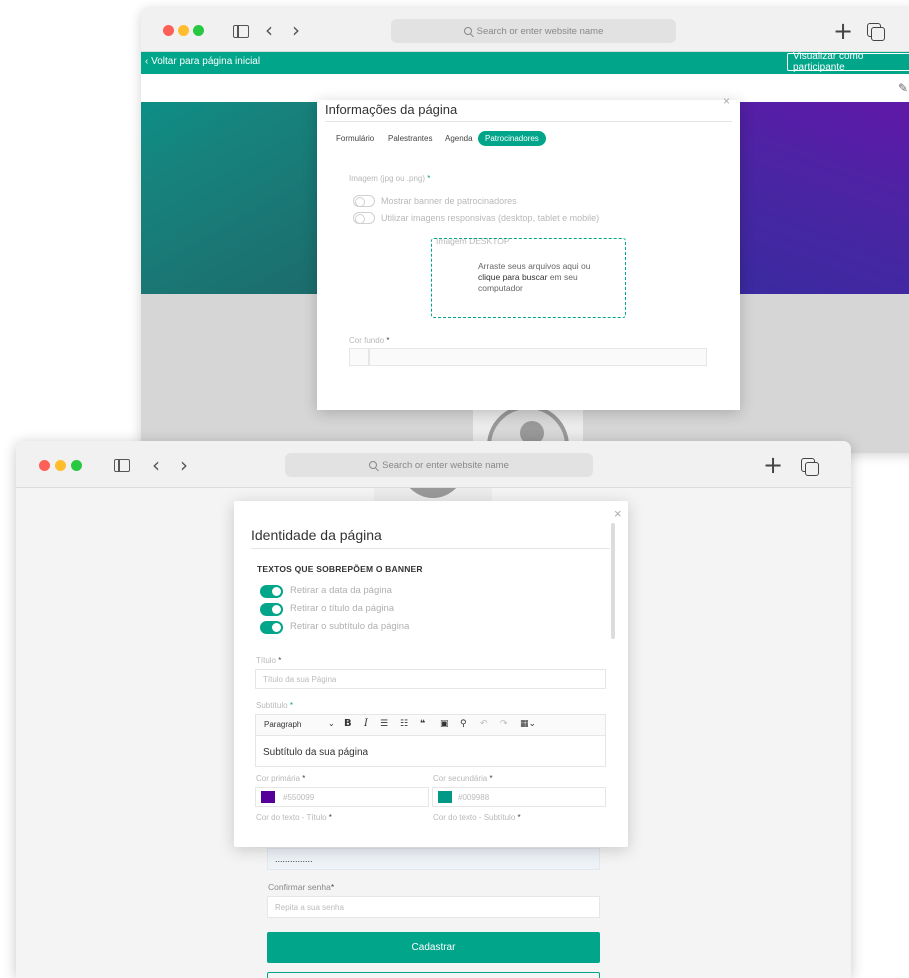 This screenshot has width=909, height=978. Describe the element at coordinates (445, 797) in the screenshot. I see `secondary-color-swatch` at that location.